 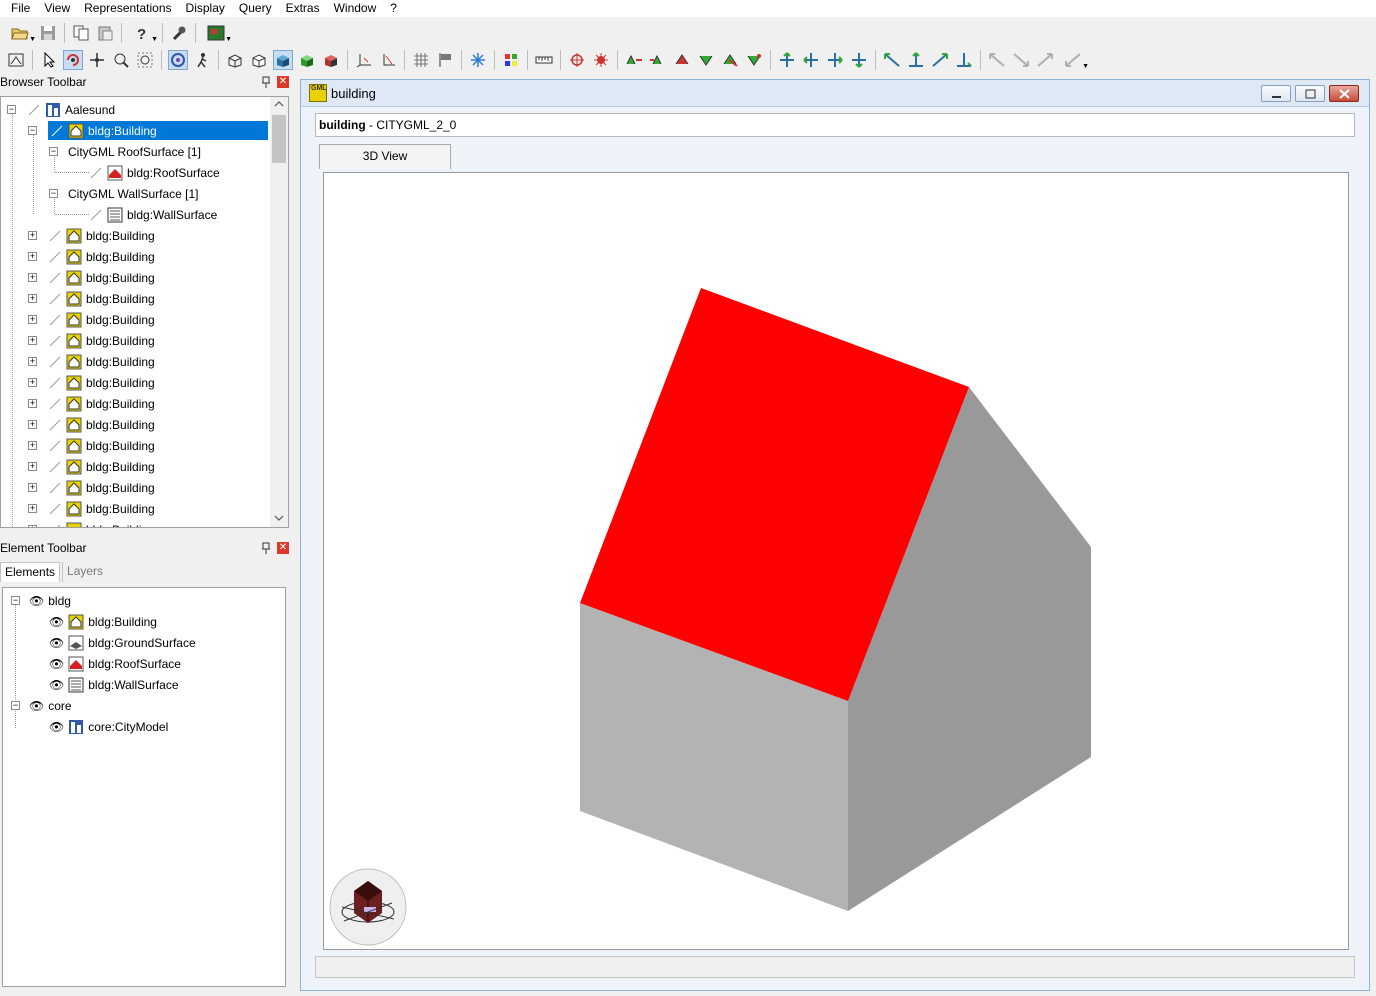 I want to click on menu-file: File, so click(x=20, y=8).